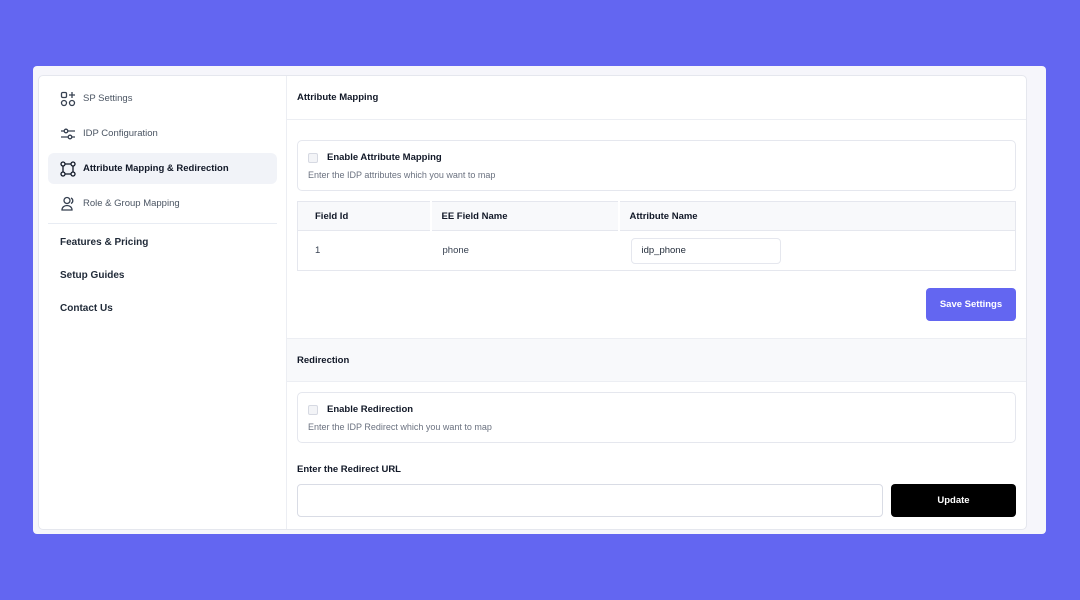  What do you see at coordinates (162, 273) in the screenshot?
I see `setup-guides-link: Setup Guides` at bounding box center [162, 273].